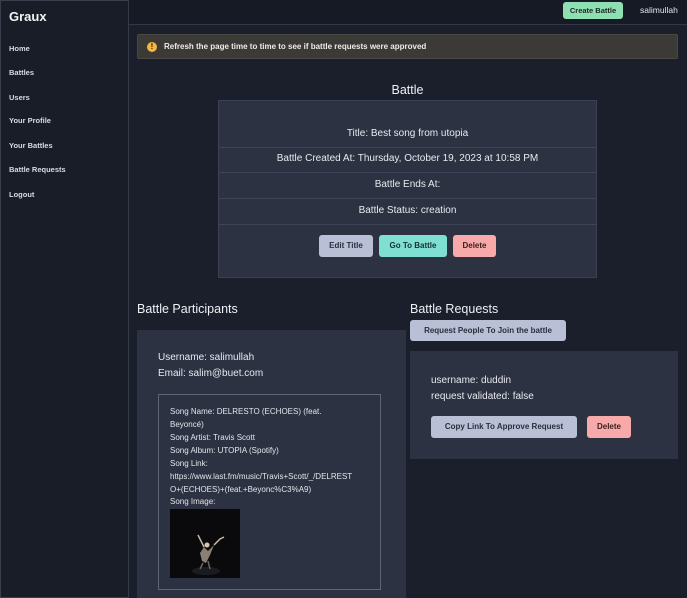  I want to click on album-art-icon, so click(205, 543).